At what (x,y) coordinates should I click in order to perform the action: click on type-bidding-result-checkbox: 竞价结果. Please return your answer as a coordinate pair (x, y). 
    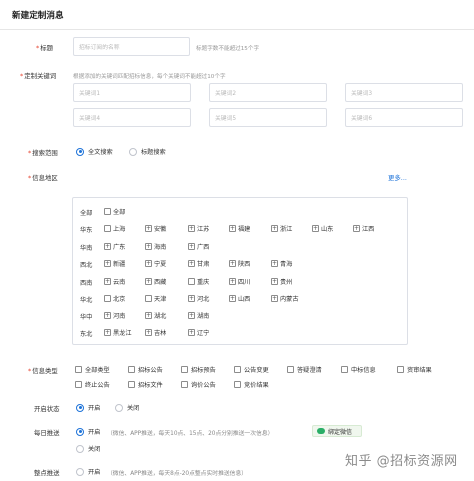
    Looking at the image, I should click on (251, 384).